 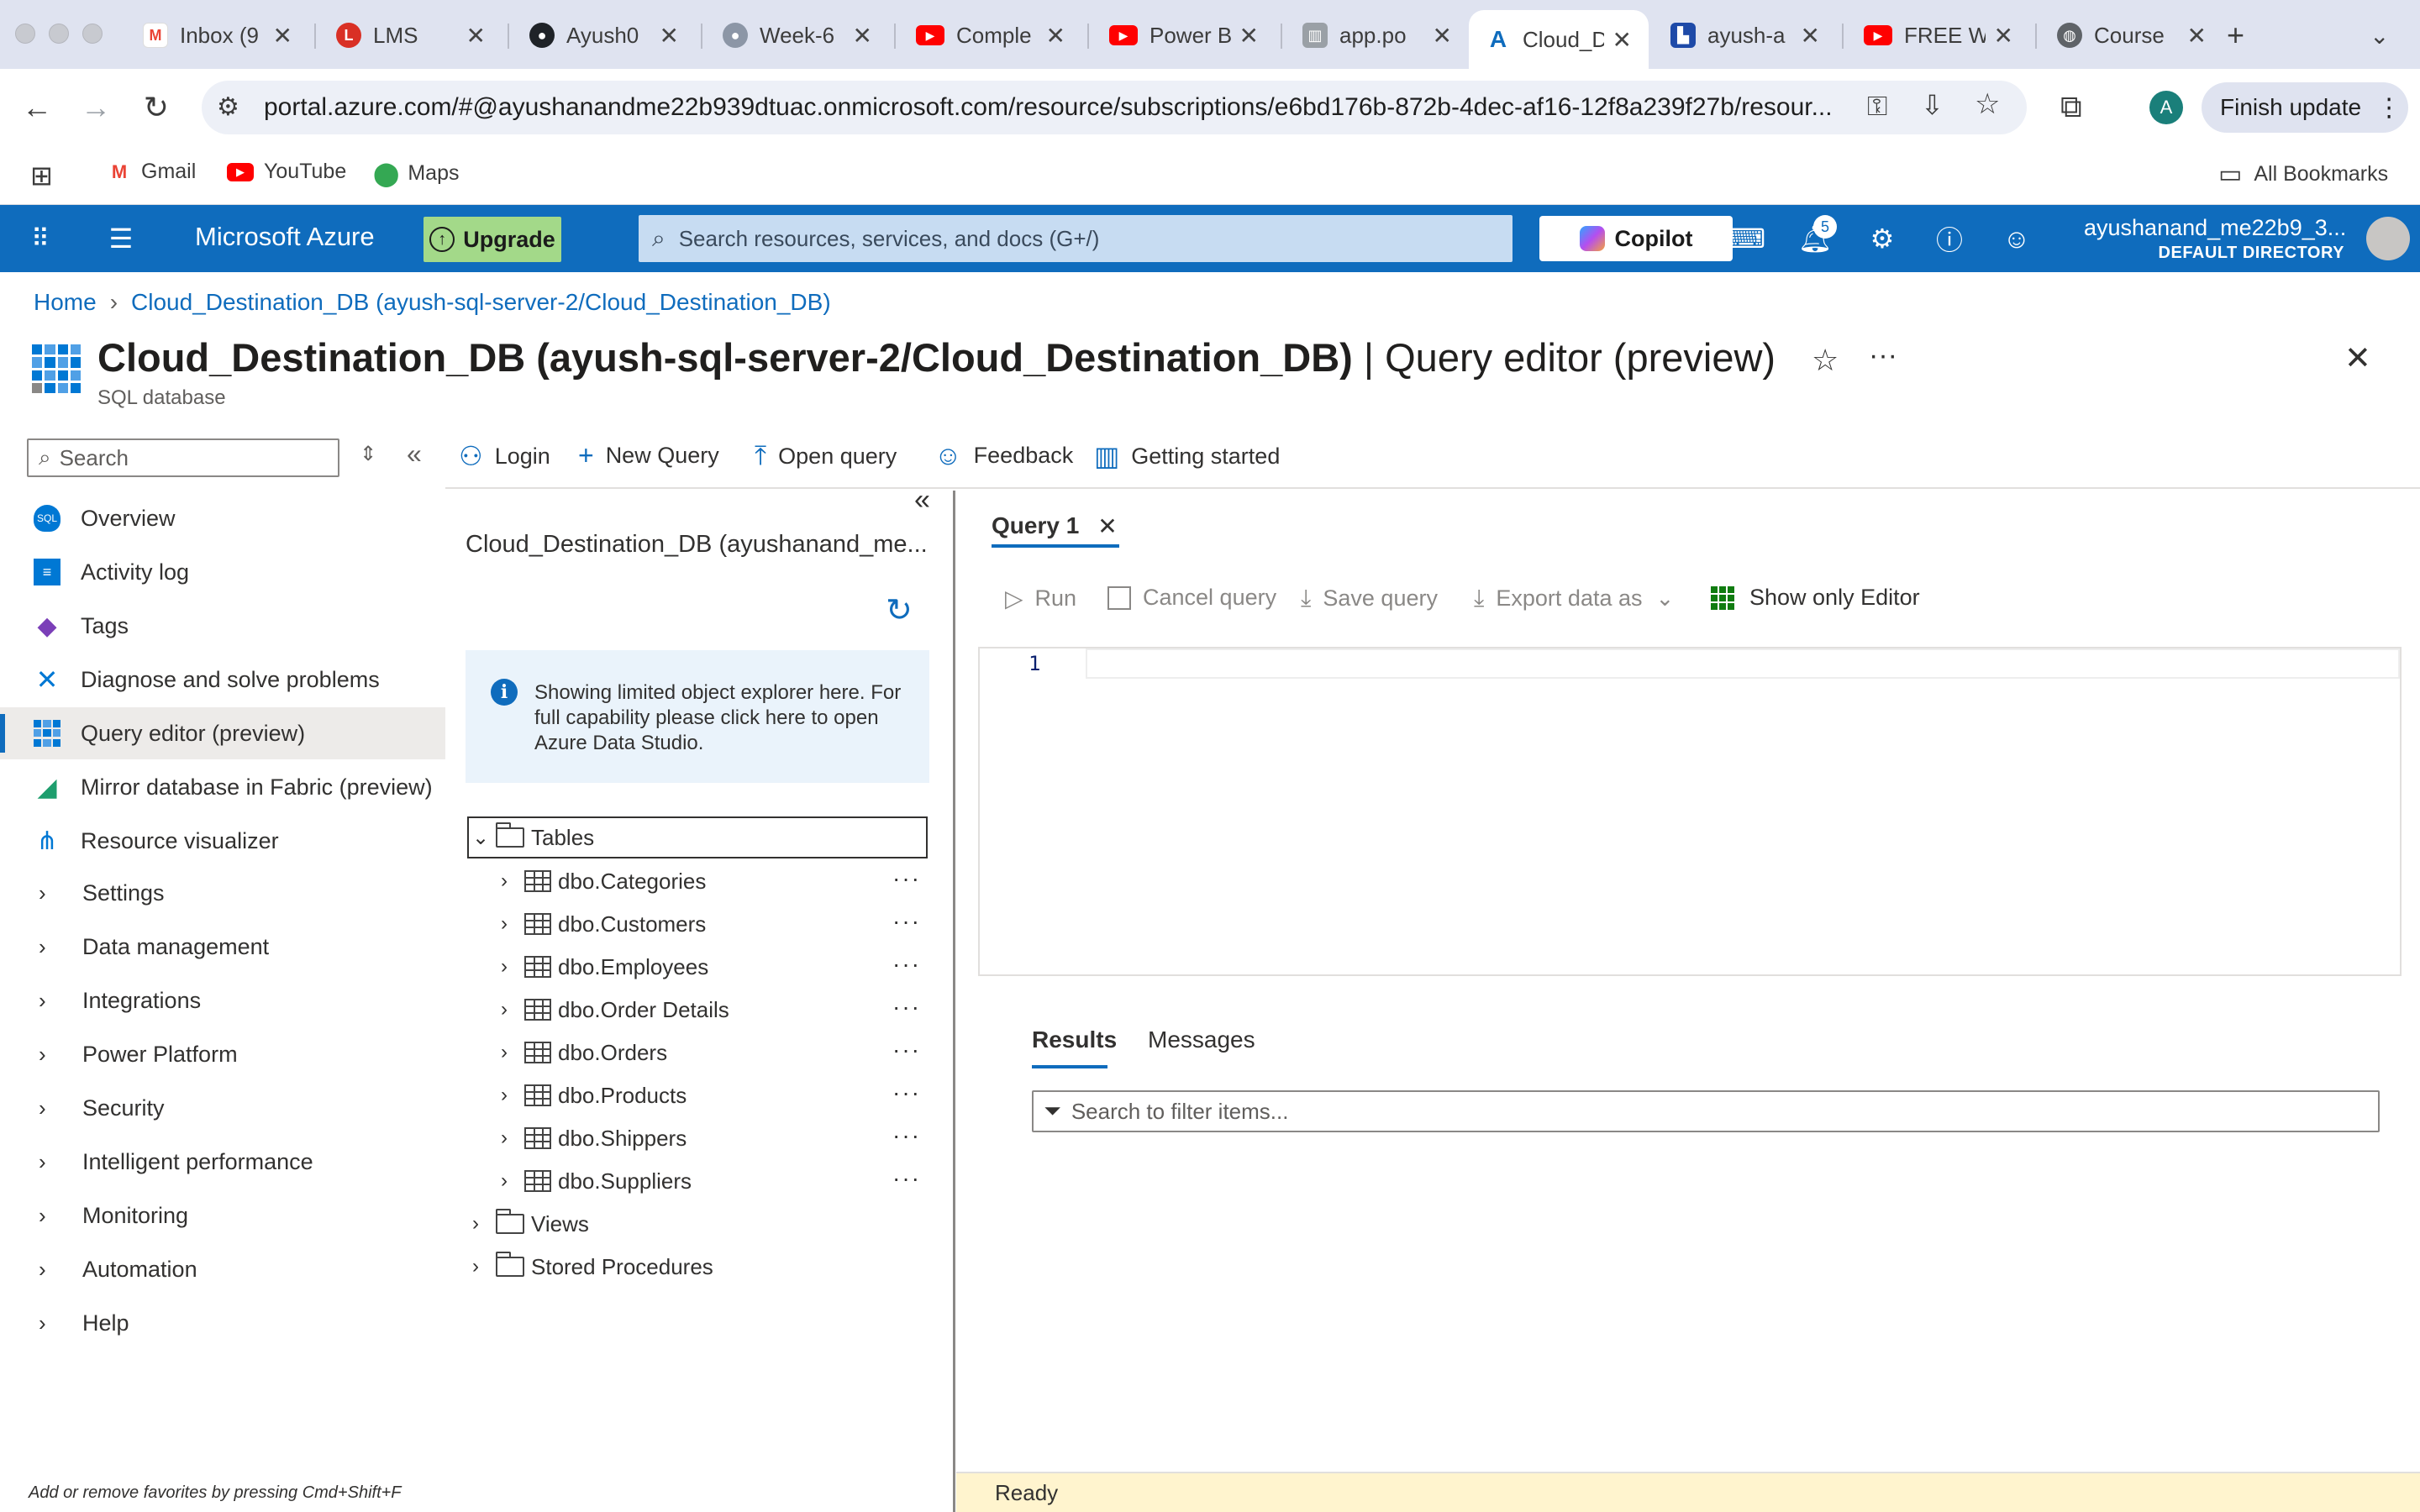 I want to click on tree-node-tables: ⌄ Tables, so click(x=697, y=837).